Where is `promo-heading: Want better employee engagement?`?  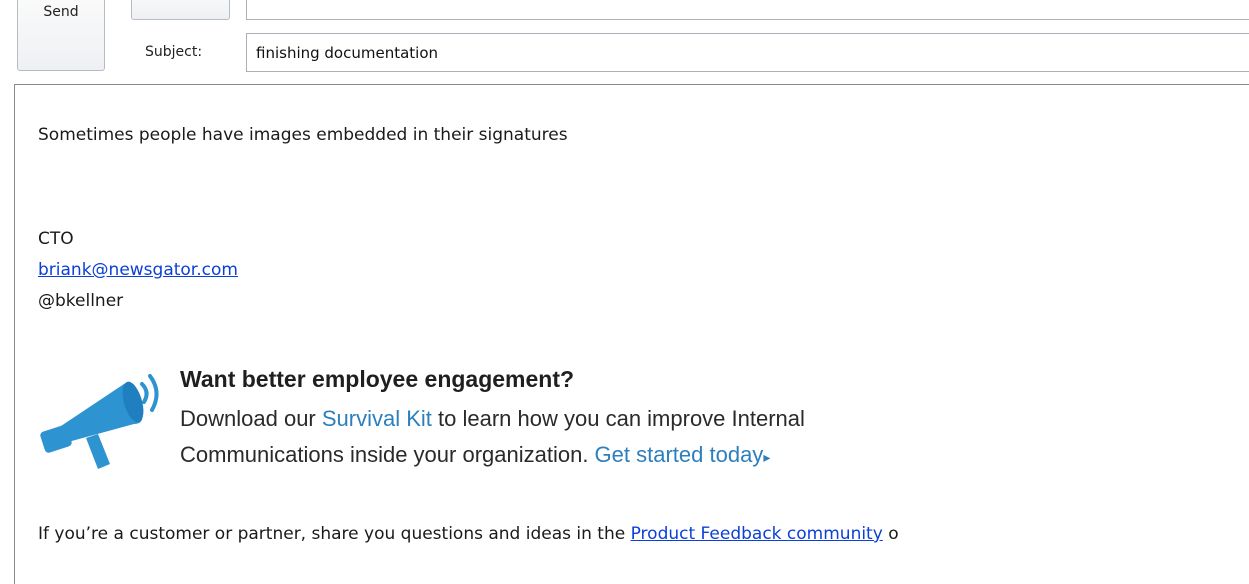 promo-heading: Want better employee engagement? is located at coordinates (377, 379).